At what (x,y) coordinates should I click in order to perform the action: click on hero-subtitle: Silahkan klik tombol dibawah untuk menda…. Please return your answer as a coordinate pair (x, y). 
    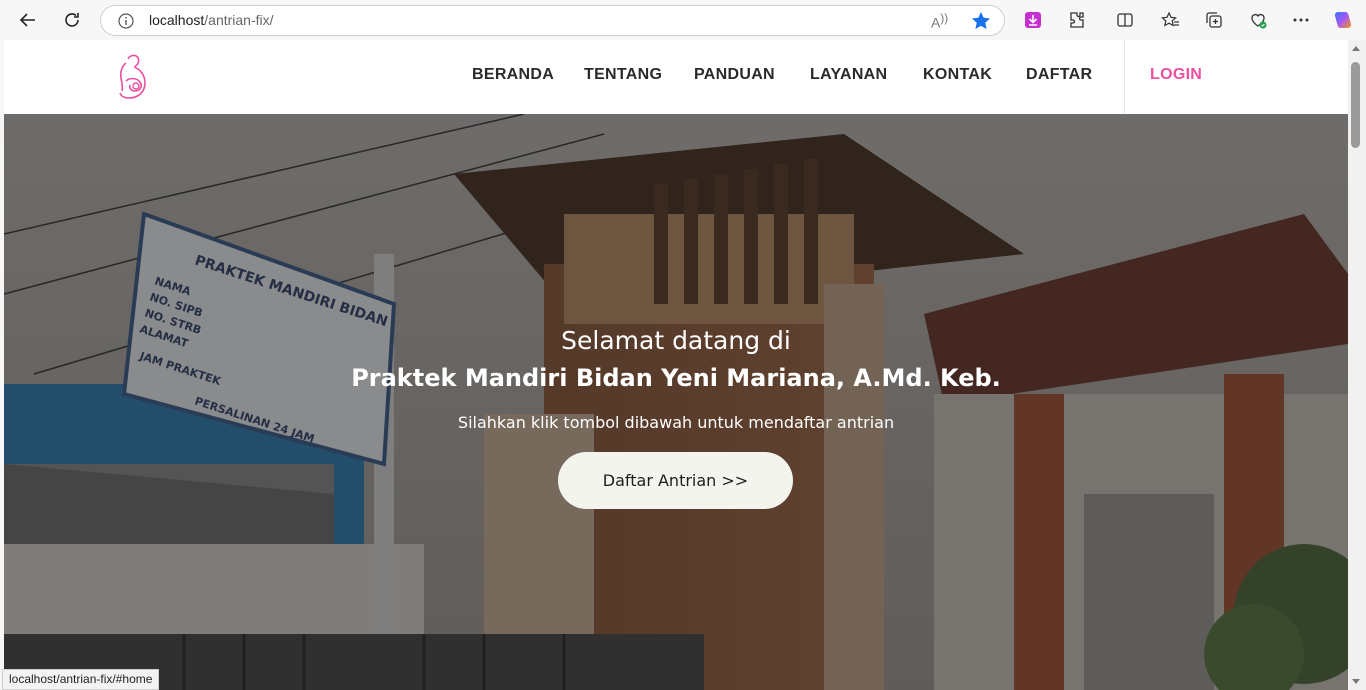
    Looking at the image, I should click on (676, 422).